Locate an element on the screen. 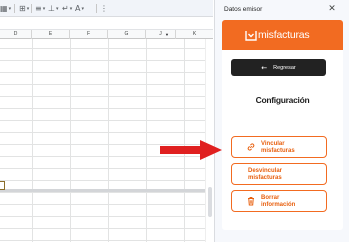 This screenshot has width=349, height=242. selected-cell is located at coordinates (2, 185).